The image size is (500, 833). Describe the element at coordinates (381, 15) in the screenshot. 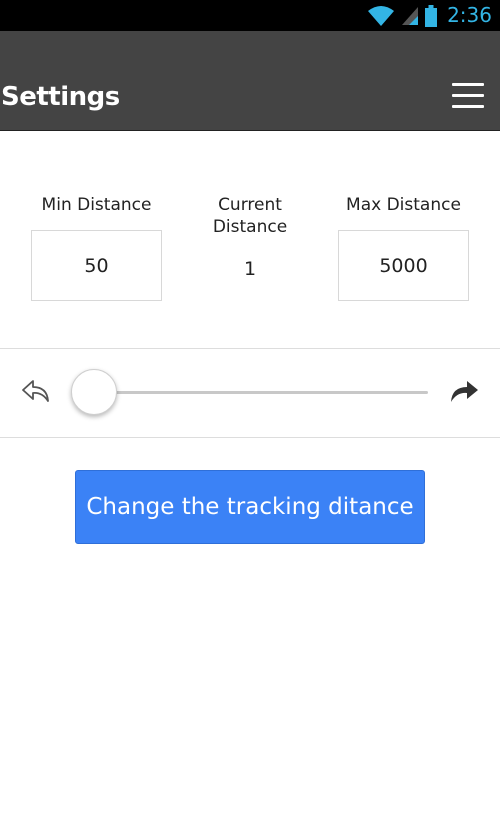

I see `wifi-icon` at that location.